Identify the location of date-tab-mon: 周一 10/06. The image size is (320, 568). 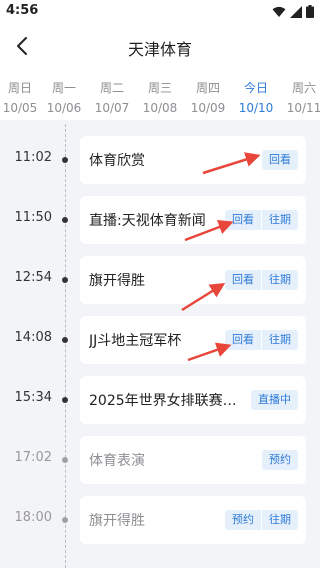
(64, 94).